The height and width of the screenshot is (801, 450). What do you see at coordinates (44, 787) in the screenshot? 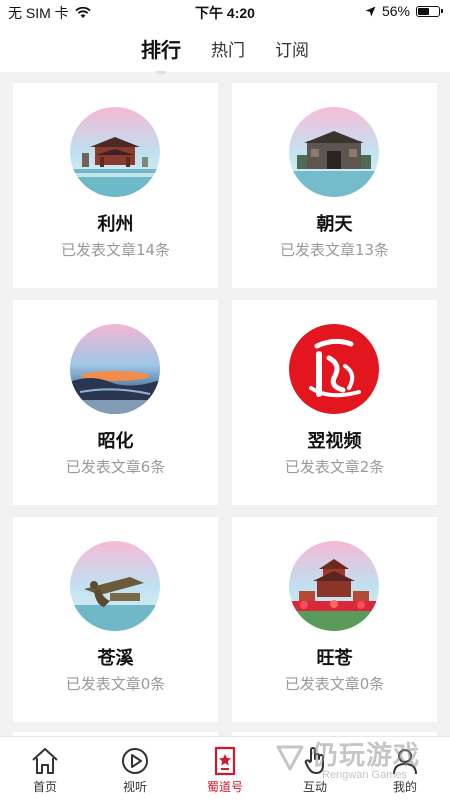
I see `nav-label: 首页` at bounding box center [44, 787].